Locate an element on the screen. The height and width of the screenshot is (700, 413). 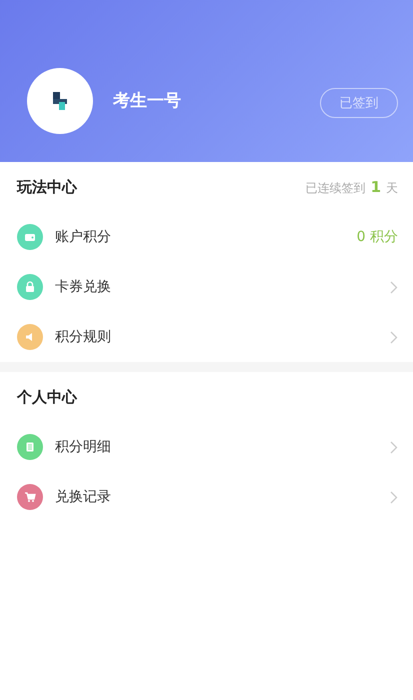
menu-item-label: 卡券兑换 is located at coordinates (222, 287).